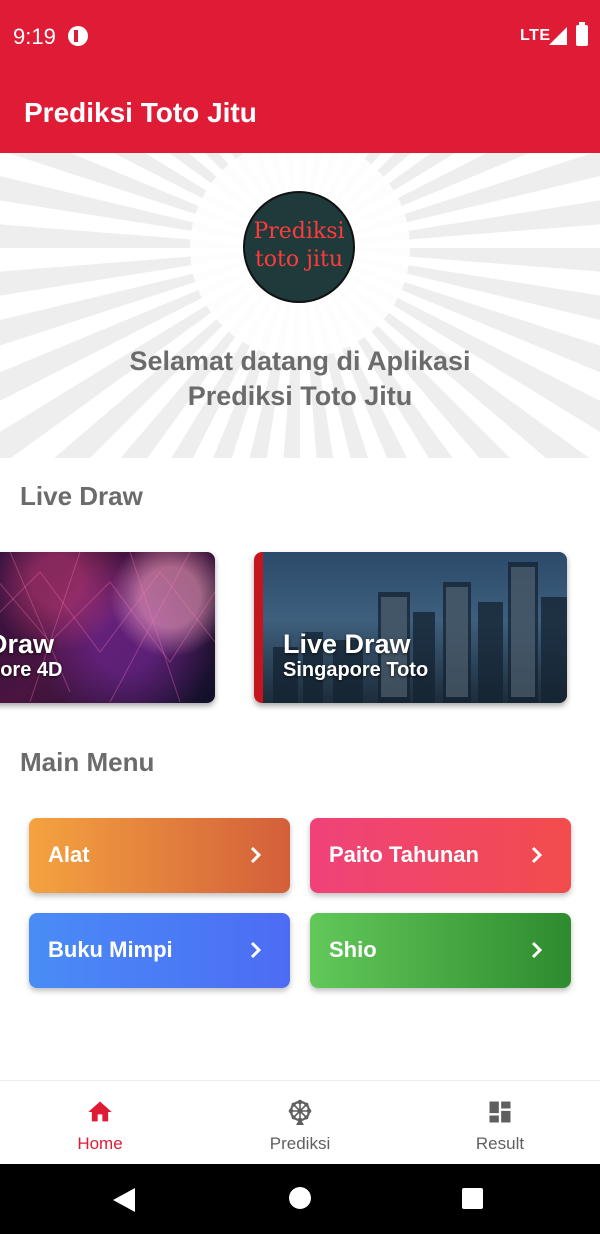 The width and height of the screenshot is (600, 1234). Describe the element at coordinates (300, 113) in the screenshot. I see `app-bar: Prediksi Toto Jitu` at that location.